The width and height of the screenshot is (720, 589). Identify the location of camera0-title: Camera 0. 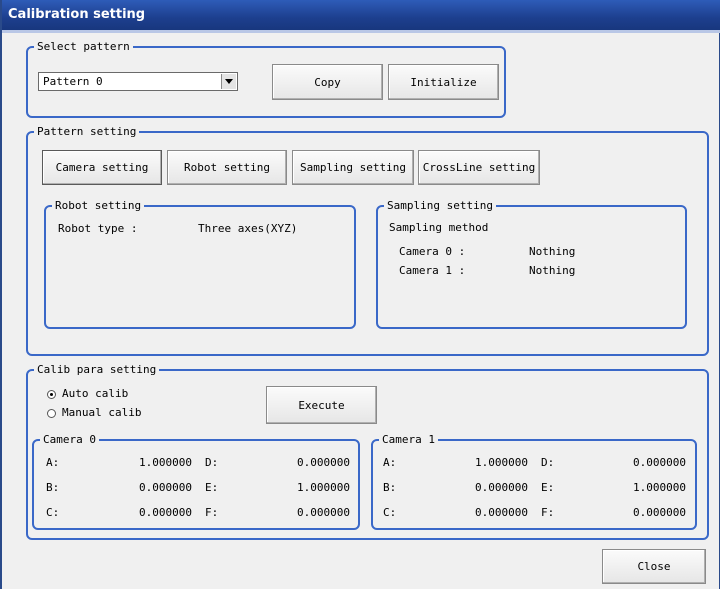
(69, 440).